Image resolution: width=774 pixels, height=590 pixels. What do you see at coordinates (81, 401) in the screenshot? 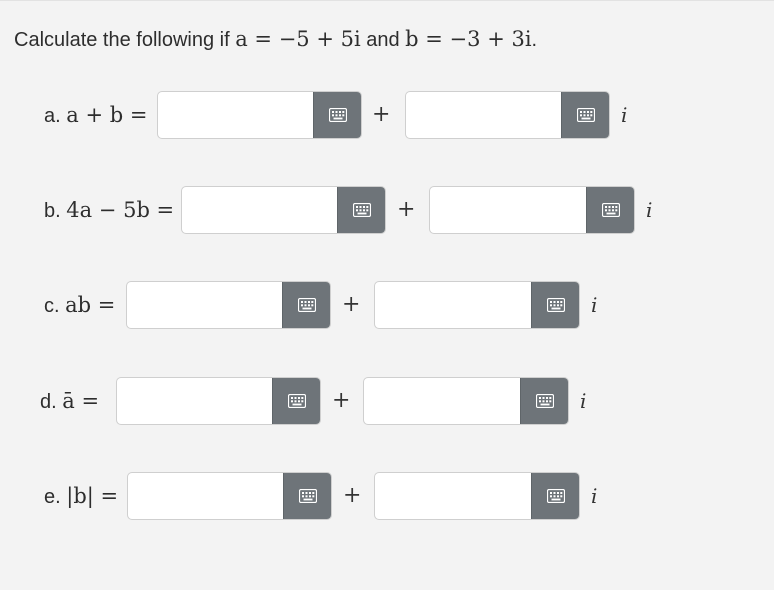
I see `part-d-expression: ā =` at bounding box center [81, 401].